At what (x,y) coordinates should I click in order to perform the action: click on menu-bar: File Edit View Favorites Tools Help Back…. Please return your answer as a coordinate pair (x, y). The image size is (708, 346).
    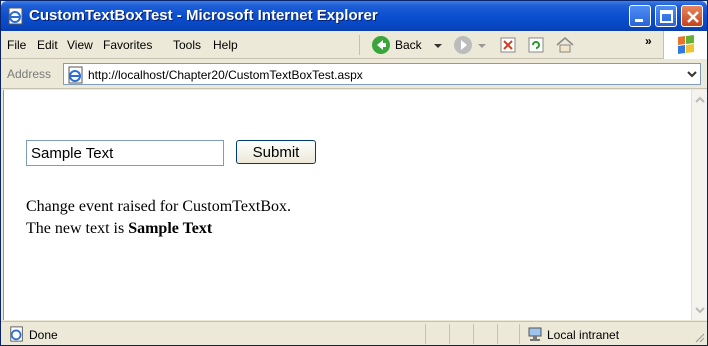
    Looking at the image, I should click on (354, 45).